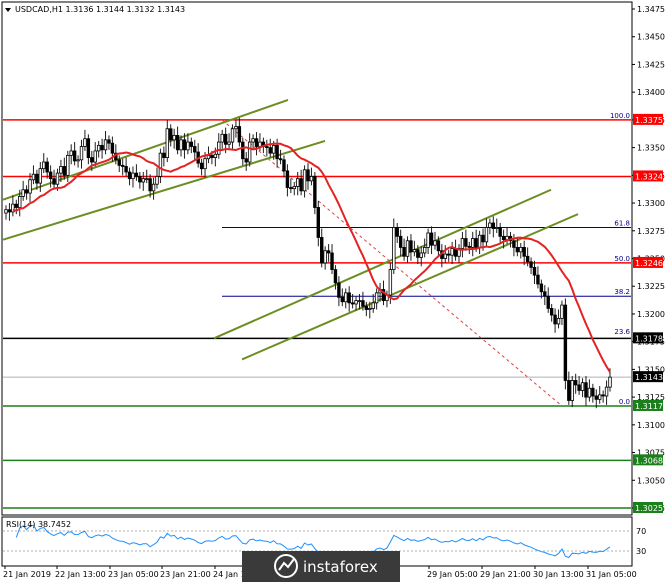 This screenshot has height=582, width=665. What do you see at coordinates (641, 531) in the screenshot?
I see `rsi-tick-70: 70` at bounding box center [641, 531].